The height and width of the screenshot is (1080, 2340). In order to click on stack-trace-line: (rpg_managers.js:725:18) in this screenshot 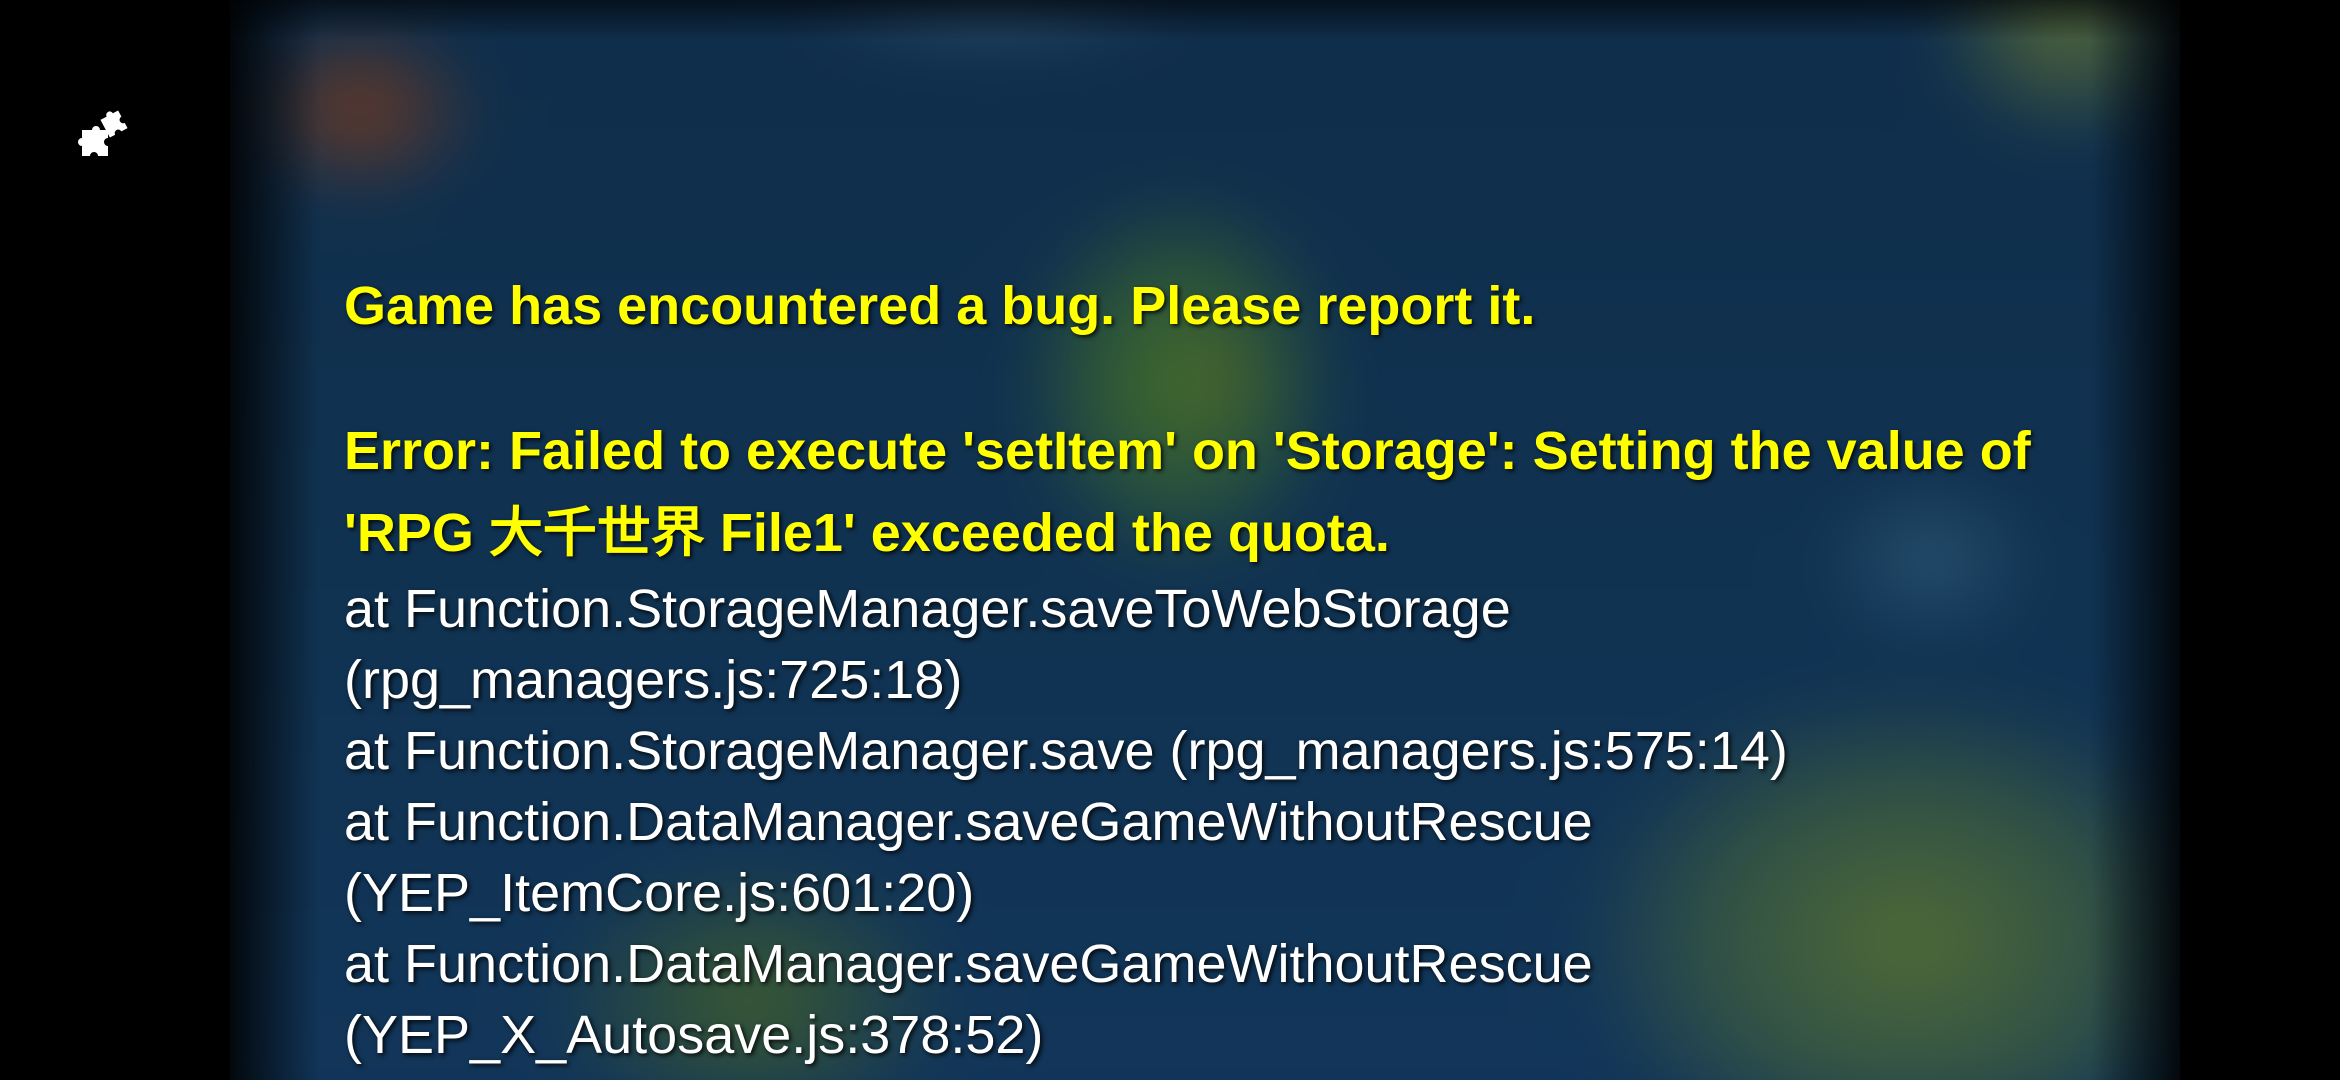, I will do `click(653, 680)`.